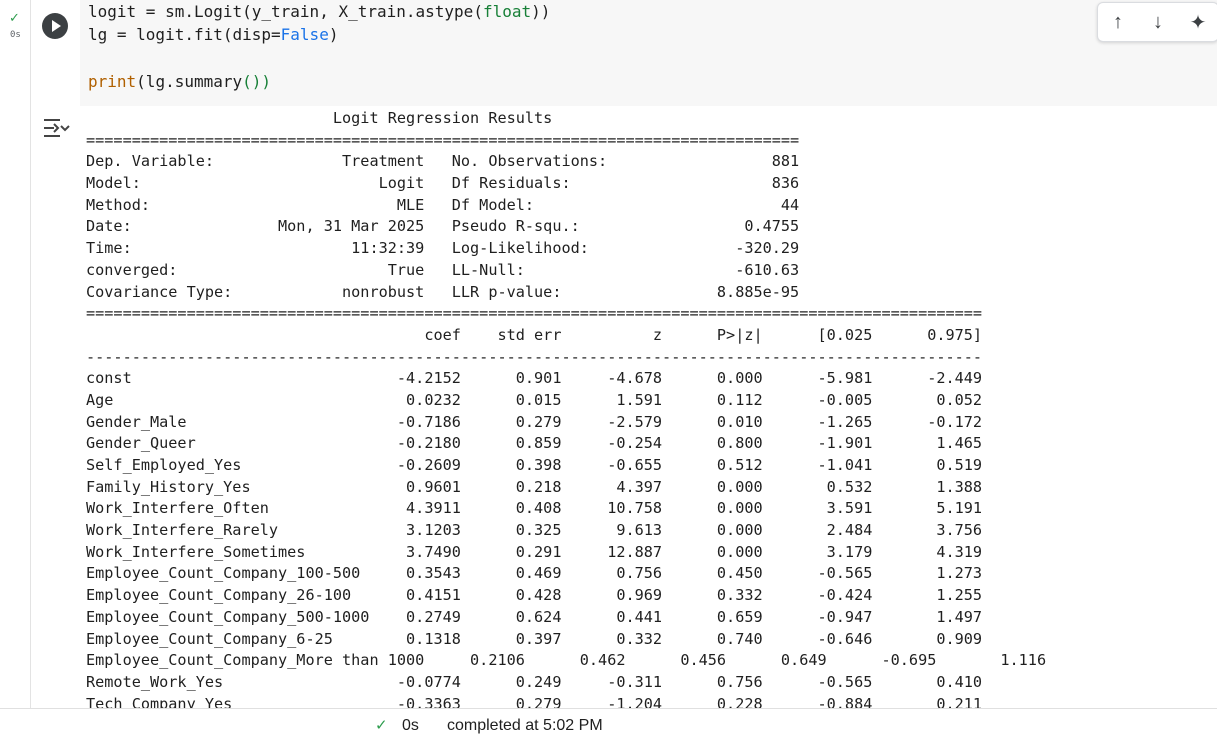 The image size is (1217, 738). Describe the element at coordinates (534, 334) in the screenshot. I see `output-line: coef std err z P>|z| [0.025 0.975]` at that location.